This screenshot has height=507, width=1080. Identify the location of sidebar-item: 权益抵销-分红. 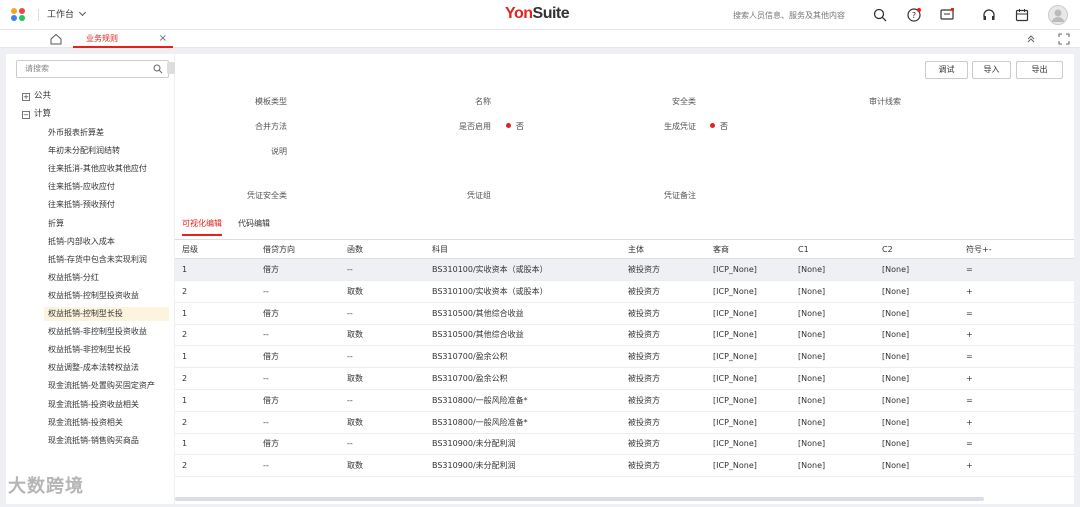
(106, 278).